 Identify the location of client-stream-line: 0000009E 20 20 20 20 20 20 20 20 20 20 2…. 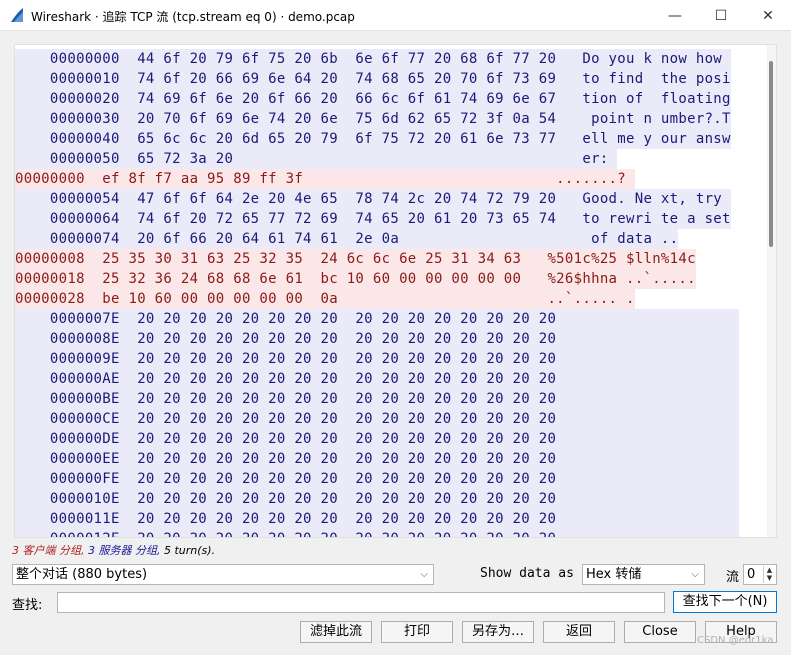
(377, 359).